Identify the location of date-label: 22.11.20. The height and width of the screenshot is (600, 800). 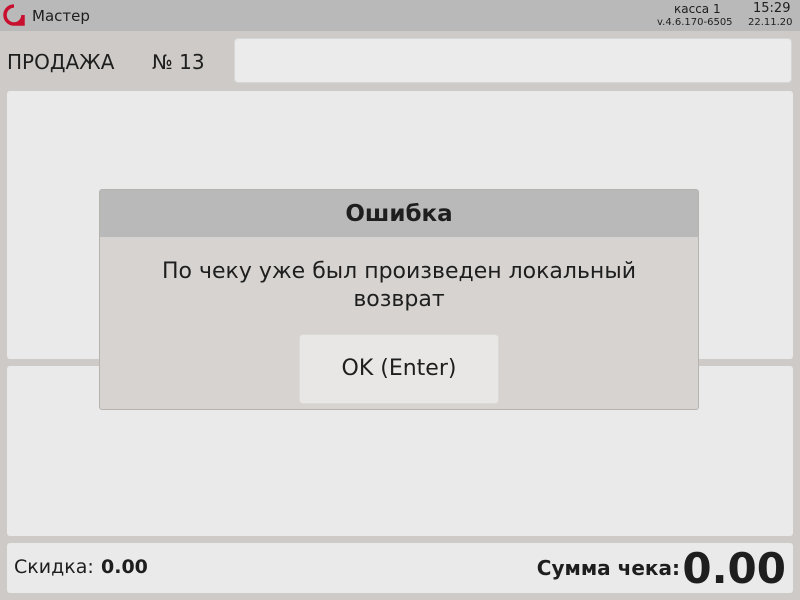
(770, 22).